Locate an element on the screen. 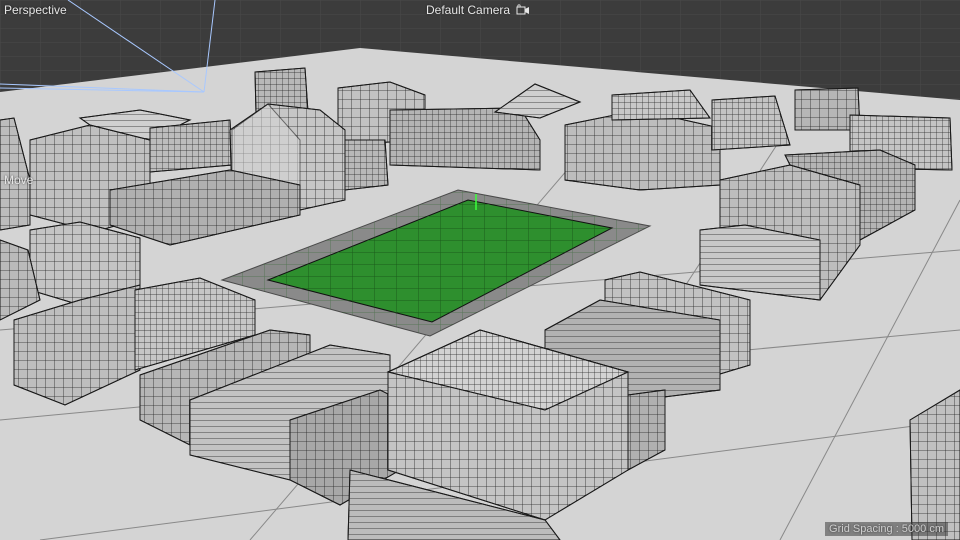 The height and width of the screenshot is (540, 960). camera-icon is located at coordinates (523, 10).